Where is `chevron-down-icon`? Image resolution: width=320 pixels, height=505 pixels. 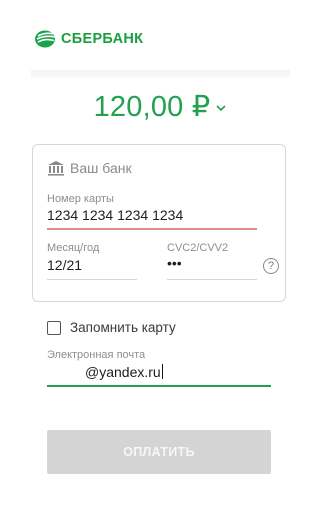 chevron-down-icon is located at coordinates (221, 108).